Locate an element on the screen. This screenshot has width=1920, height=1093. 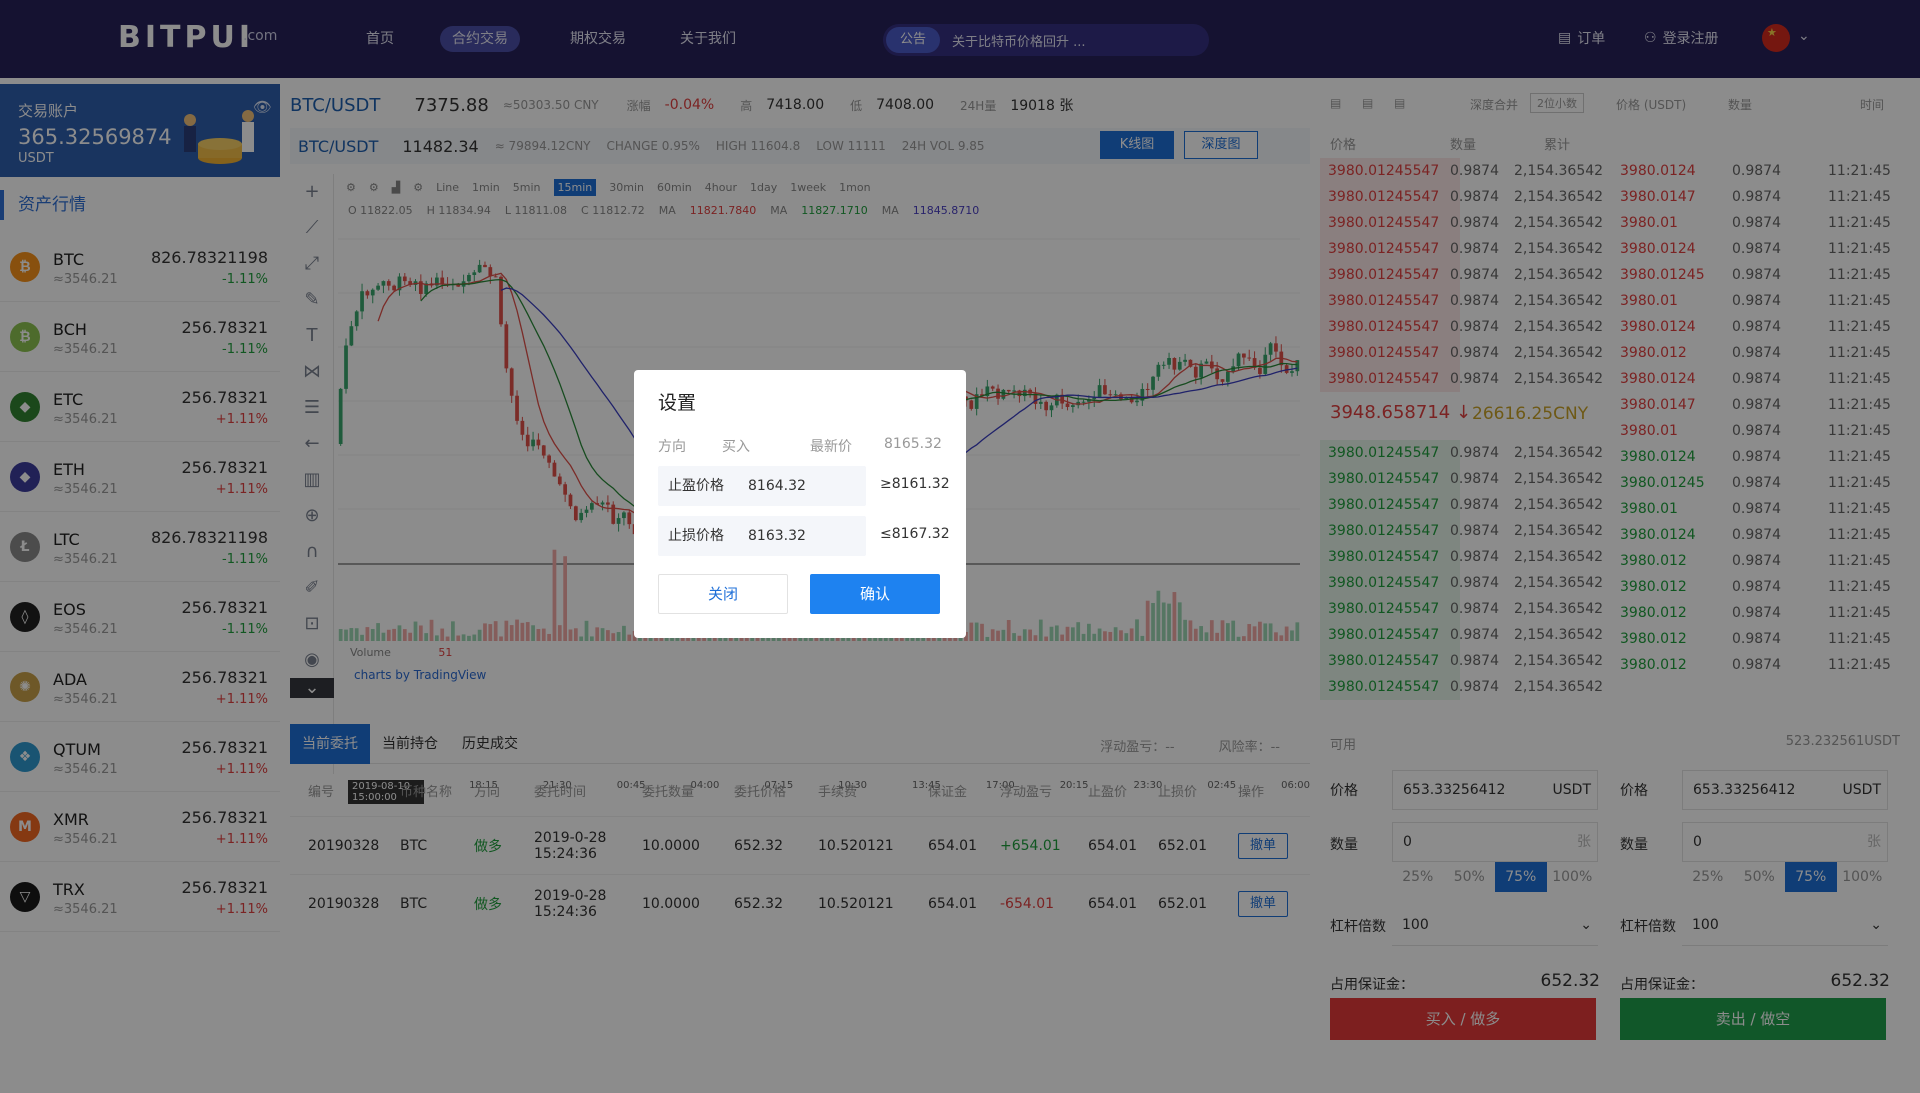
take-profit-label: 止盈价格 is located at coordinates (696, 486).